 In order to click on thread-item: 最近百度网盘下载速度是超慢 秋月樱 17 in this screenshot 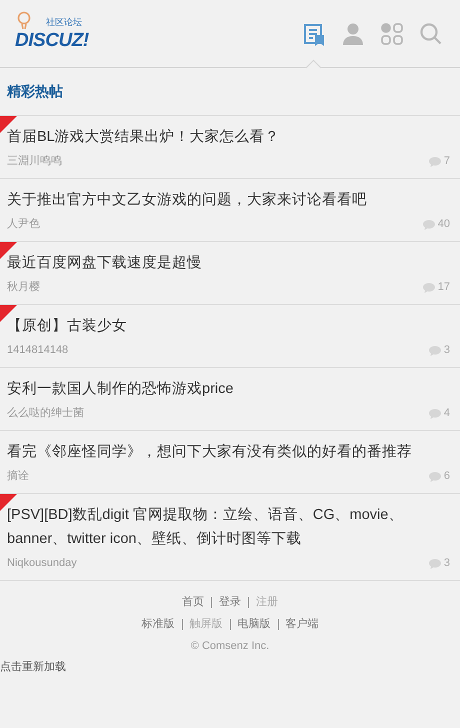, I will do `click(230, 273)`.